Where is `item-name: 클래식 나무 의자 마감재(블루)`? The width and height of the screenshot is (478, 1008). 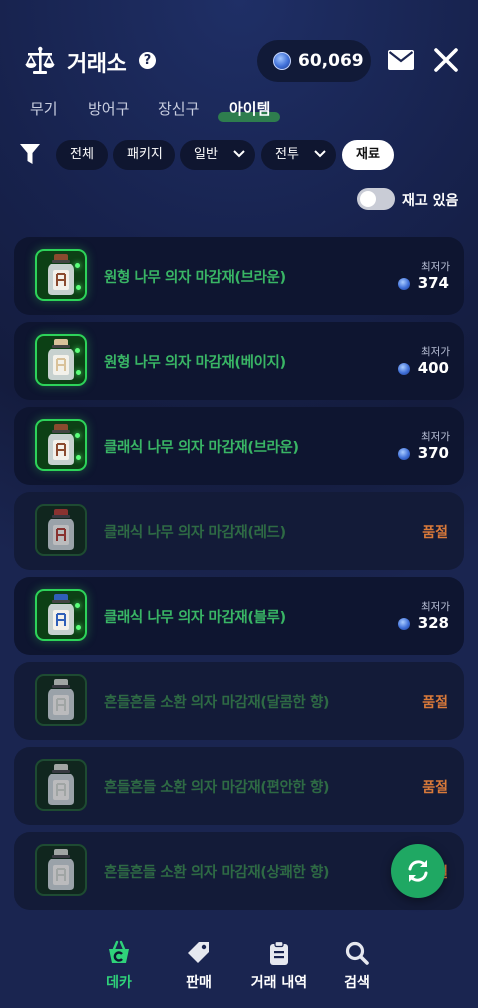
item-name: 클래식 나무 의자 마감재(블루) is located at coordinates (195, 618).